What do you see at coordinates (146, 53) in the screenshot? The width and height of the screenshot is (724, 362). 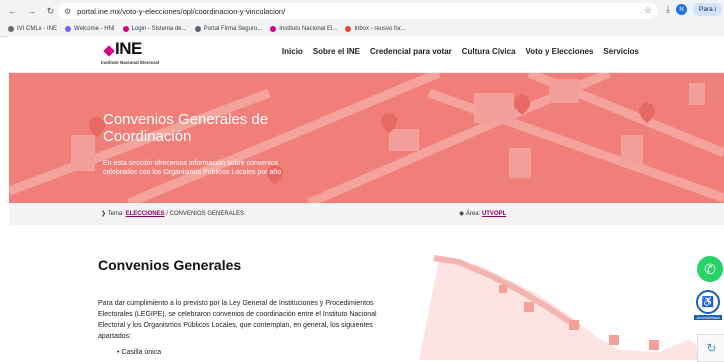 I see `ine-logo: INE Instituto Nacional Electoral` at bounding box center [146, 53].